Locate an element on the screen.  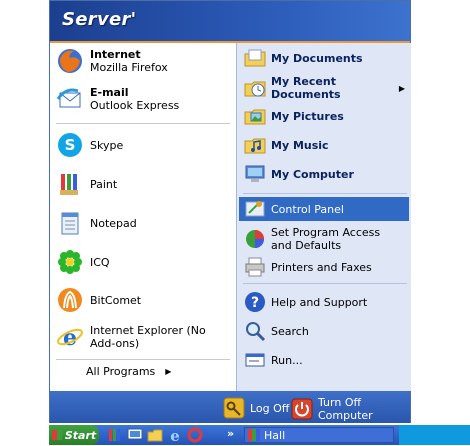
places-my-computer: My Computer is located at coordinates (326, 174).